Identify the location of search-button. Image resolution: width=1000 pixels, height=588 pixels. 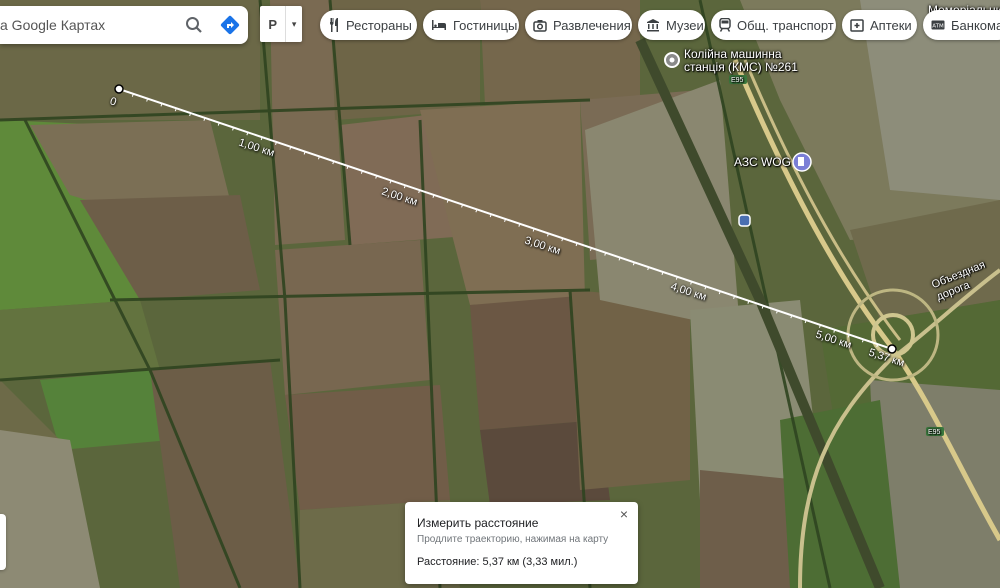
(194, 25).